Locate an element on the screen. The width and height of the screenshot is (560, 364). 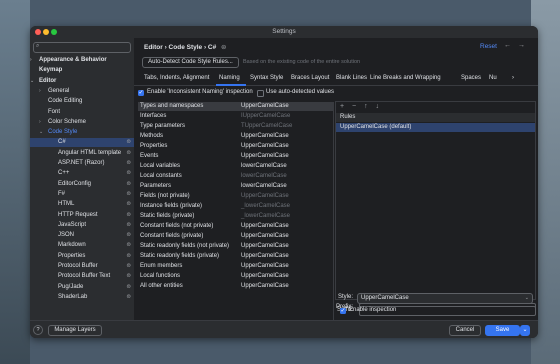
naming-entity: Methods is located at coordinates (152, 136).